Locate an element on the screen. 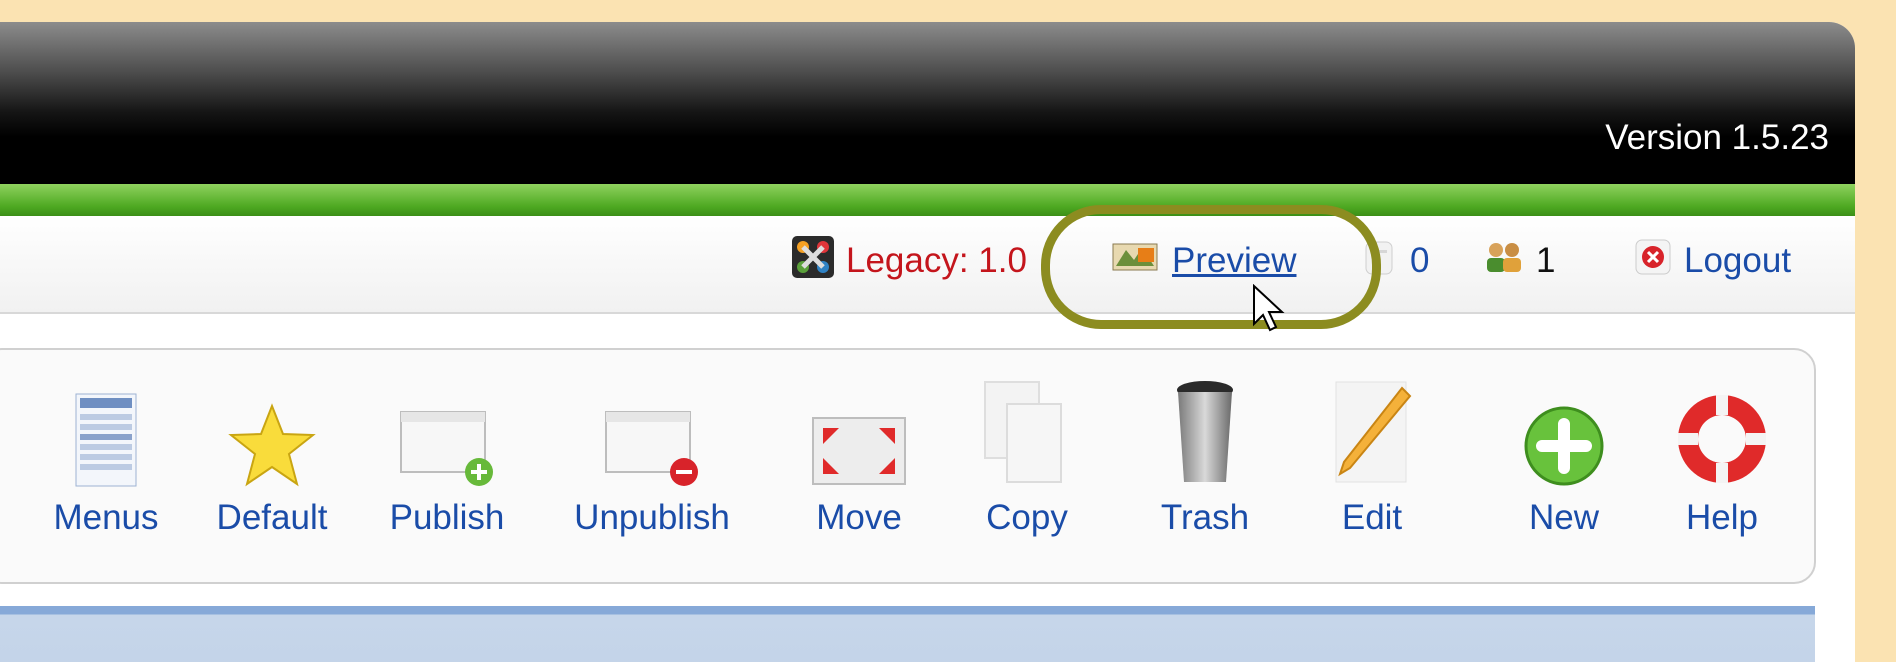 Image resolution: width=1896 pixels, height=662 pixels. logout-link: Logout is located at coordinates (1712, 261).